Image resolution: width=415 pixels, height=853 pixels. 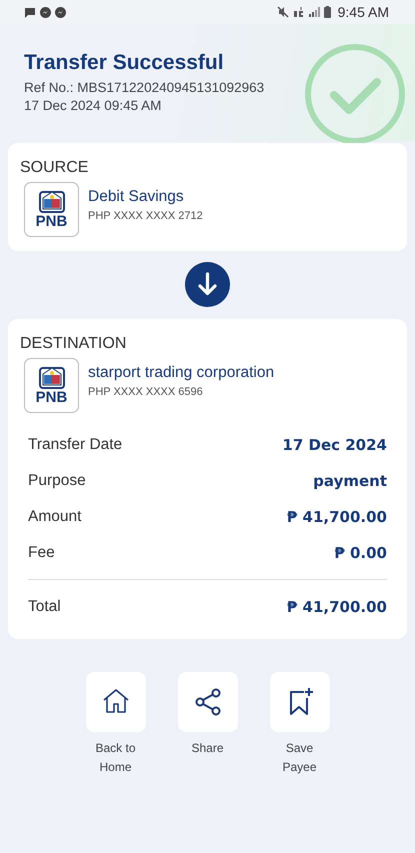 I want to click on section-heading: DESTINATION, so click(x=74, y=344).